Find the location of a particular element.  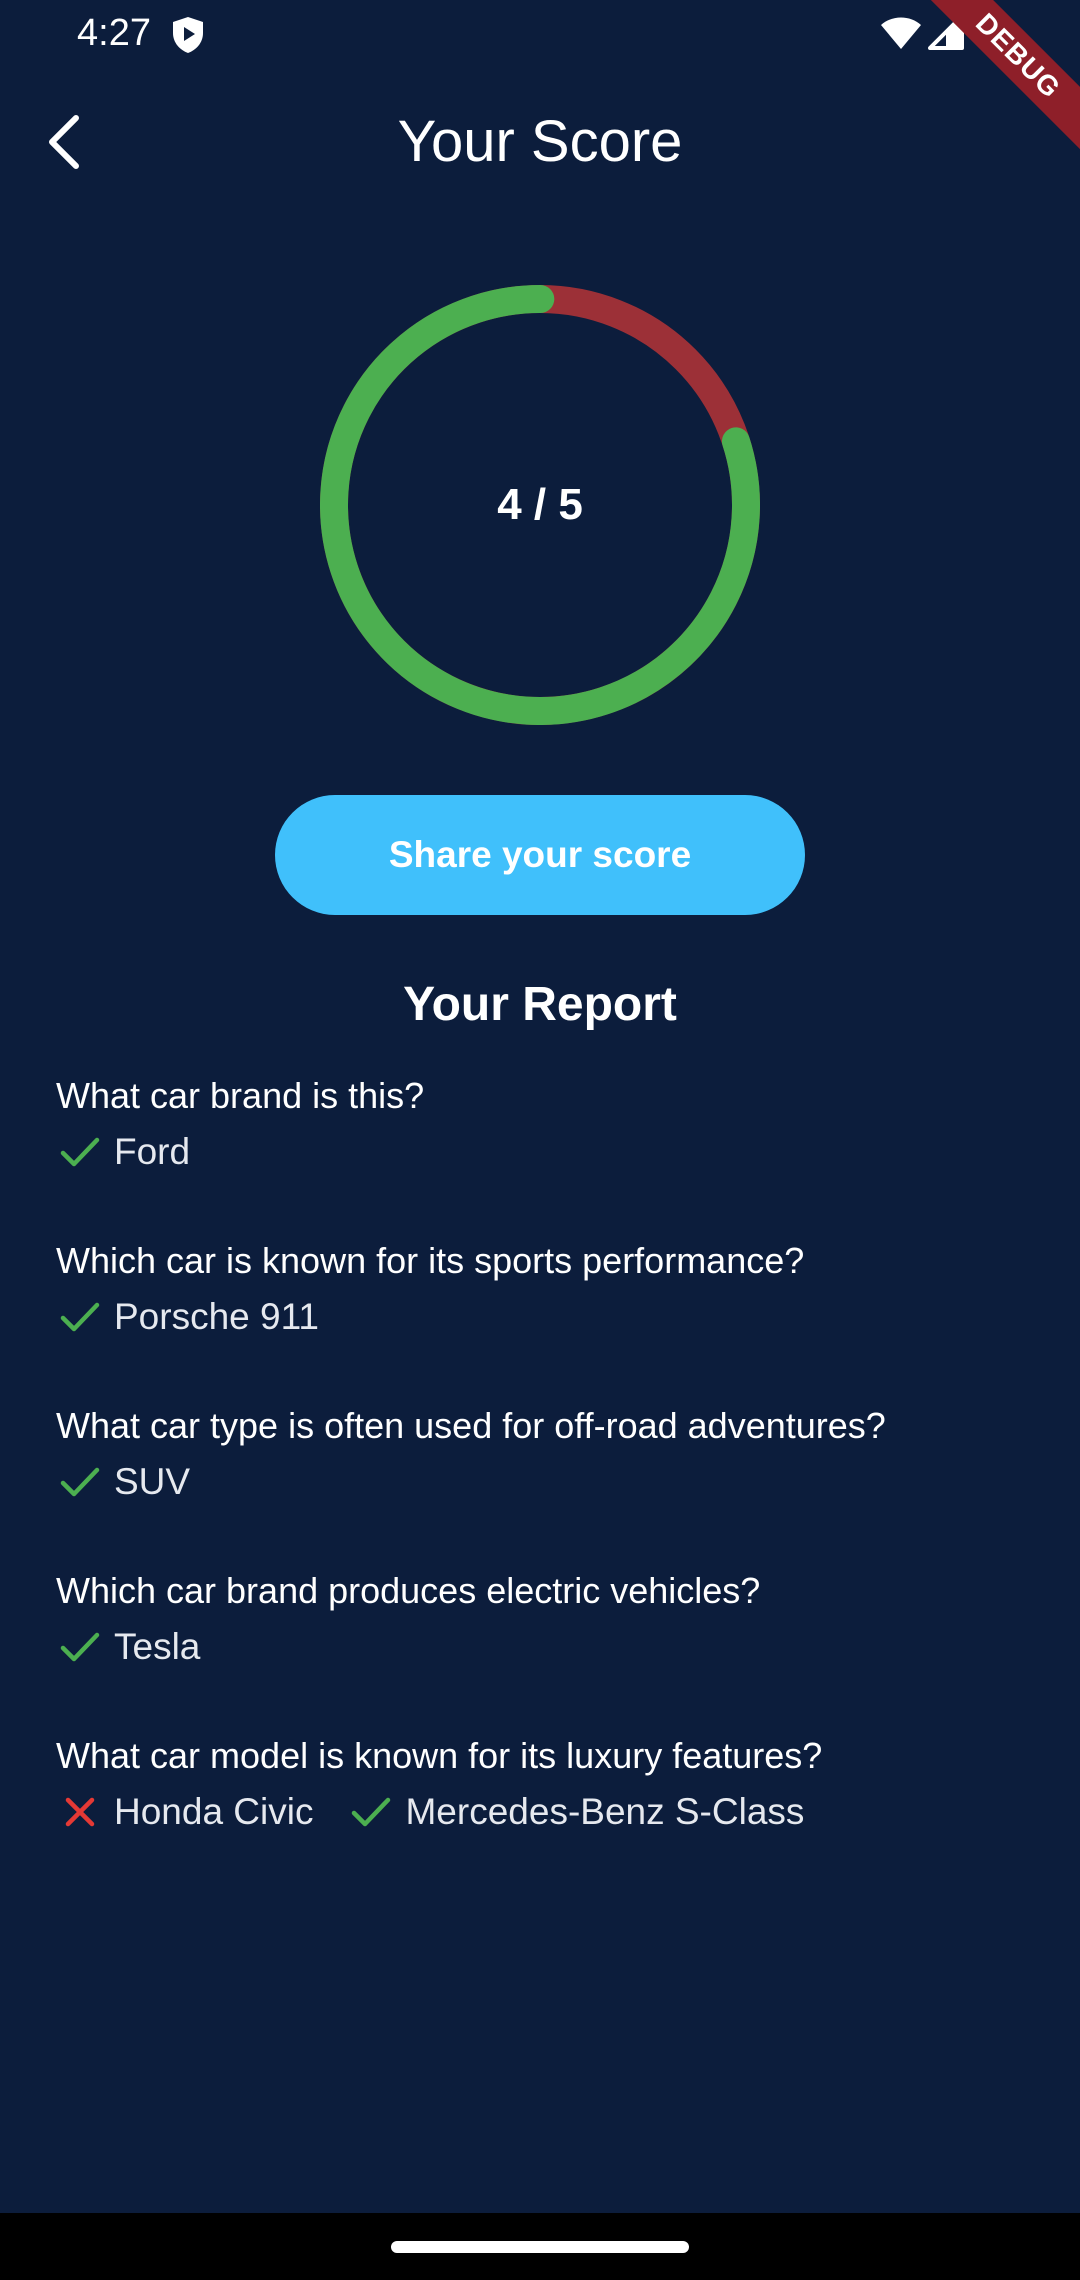

correct-answer: Mercedes-Benz S-Class is located at coordinates (575, 1812).